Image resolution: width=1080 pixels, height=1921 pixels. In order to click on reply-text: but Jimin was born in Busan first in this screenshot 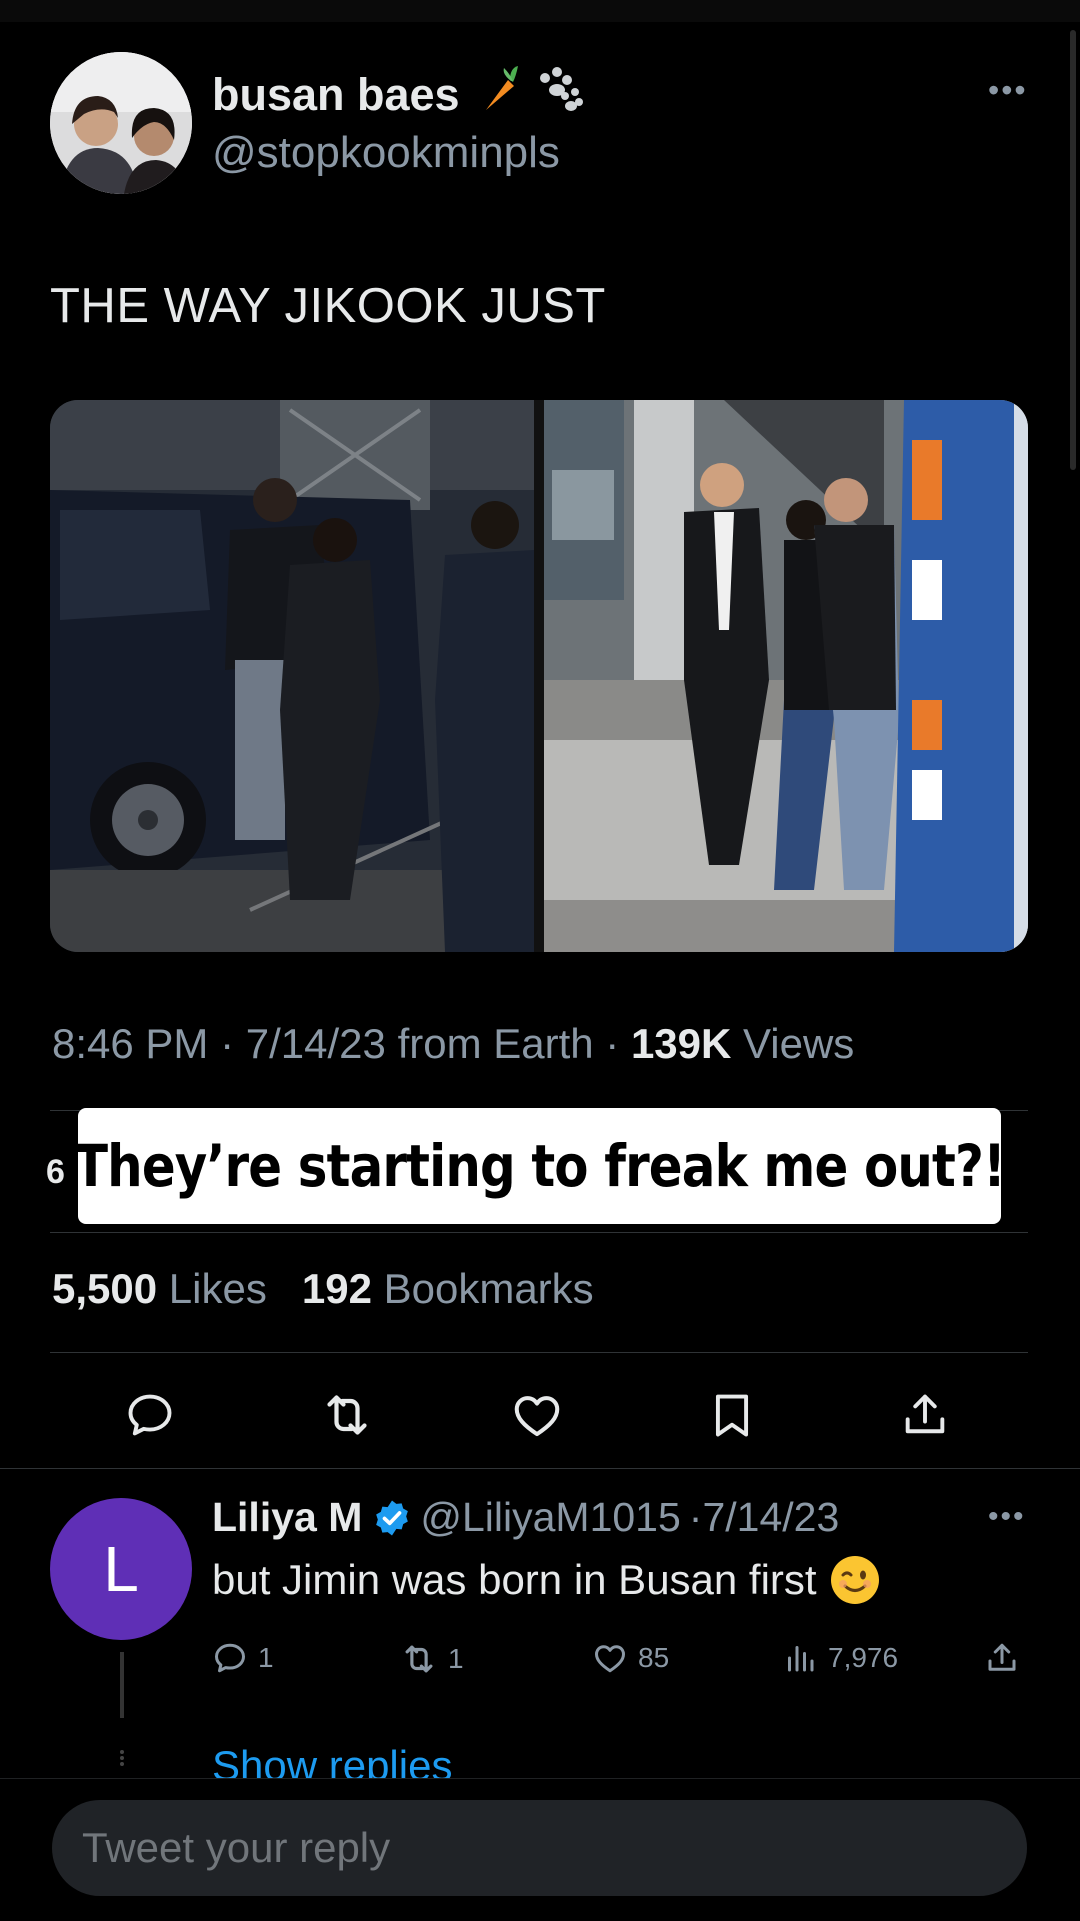, I will do `click(545, 1580)`.